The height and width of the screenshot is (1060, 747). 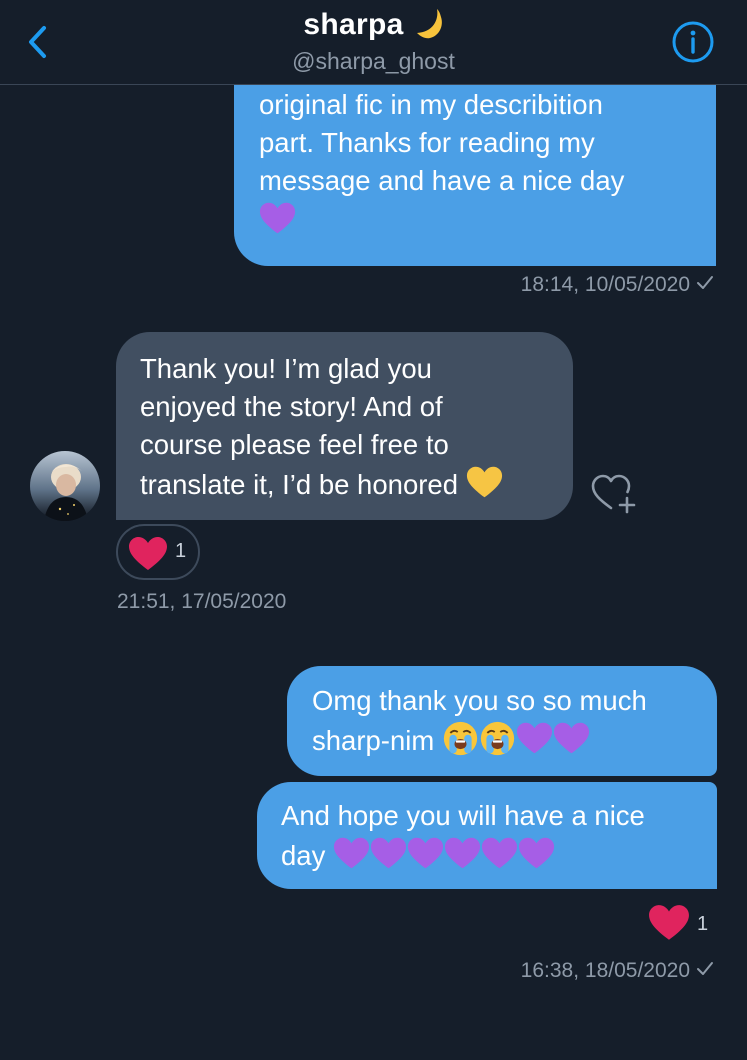 What do you see at coordinates (479, 700) in the screenshot?
I see `message-line: Omg thank you so so much` at bounding box center [479, 700].